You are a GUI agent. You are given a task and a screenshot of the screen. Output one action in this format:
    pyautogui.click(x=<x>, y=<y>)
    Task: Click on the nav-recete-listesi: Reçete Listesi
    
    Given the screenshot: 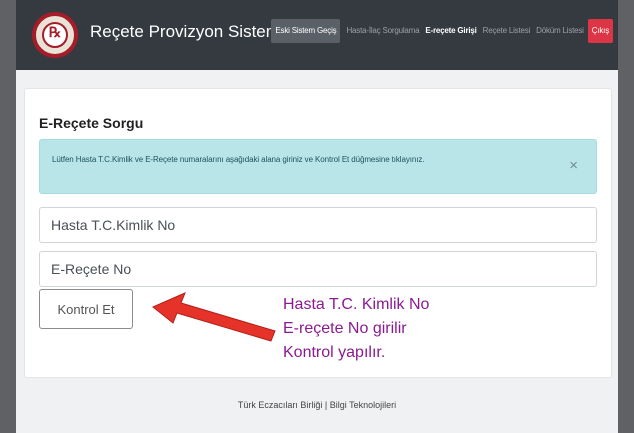 What is the action you would take?
    pyautogui.click(x=507, y=31)
    